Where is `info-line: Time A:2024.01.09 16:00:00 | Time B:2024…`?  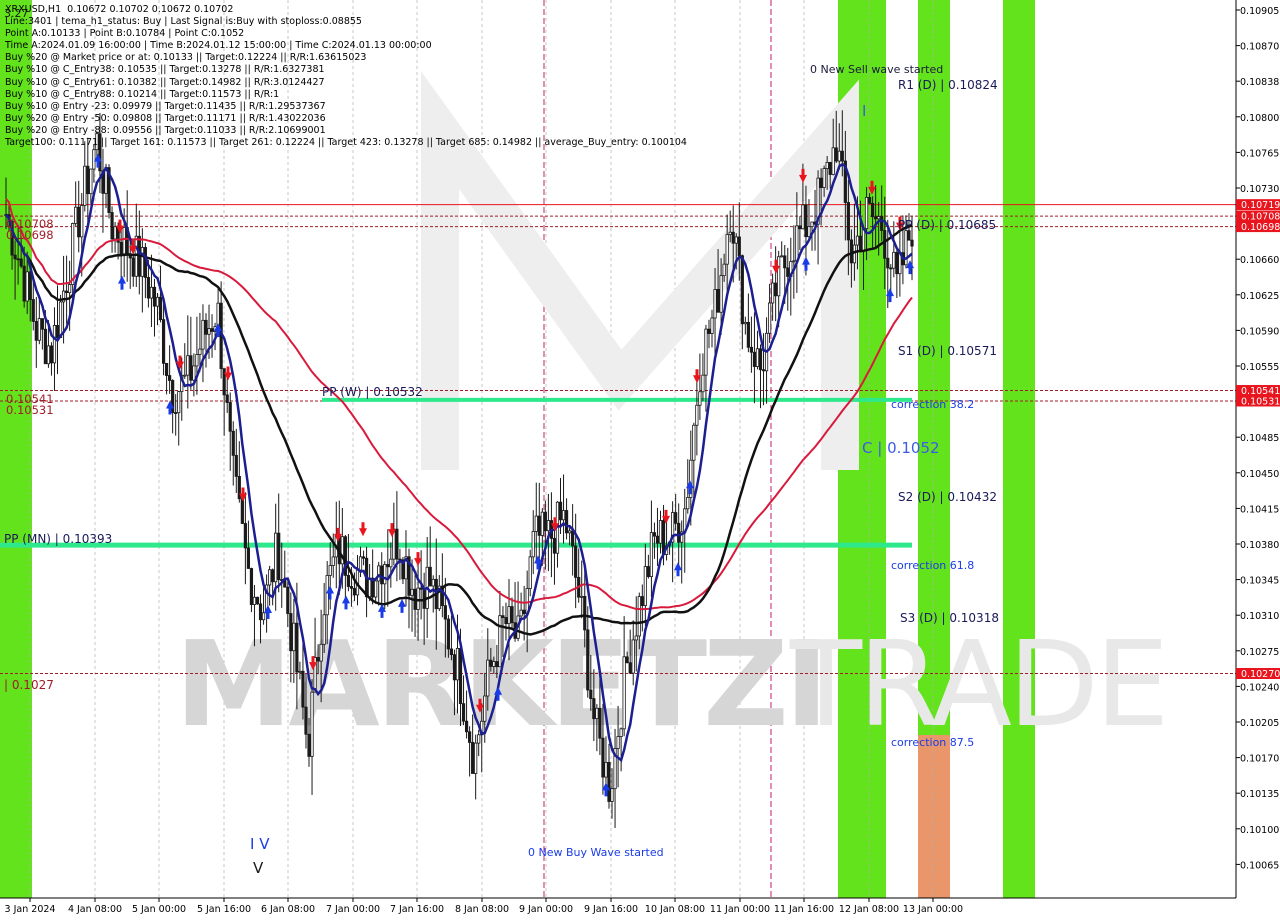 info-line: Time A:2024.01.09 16:00:00 | Time B:2024… is located at coordinates (218, 46).